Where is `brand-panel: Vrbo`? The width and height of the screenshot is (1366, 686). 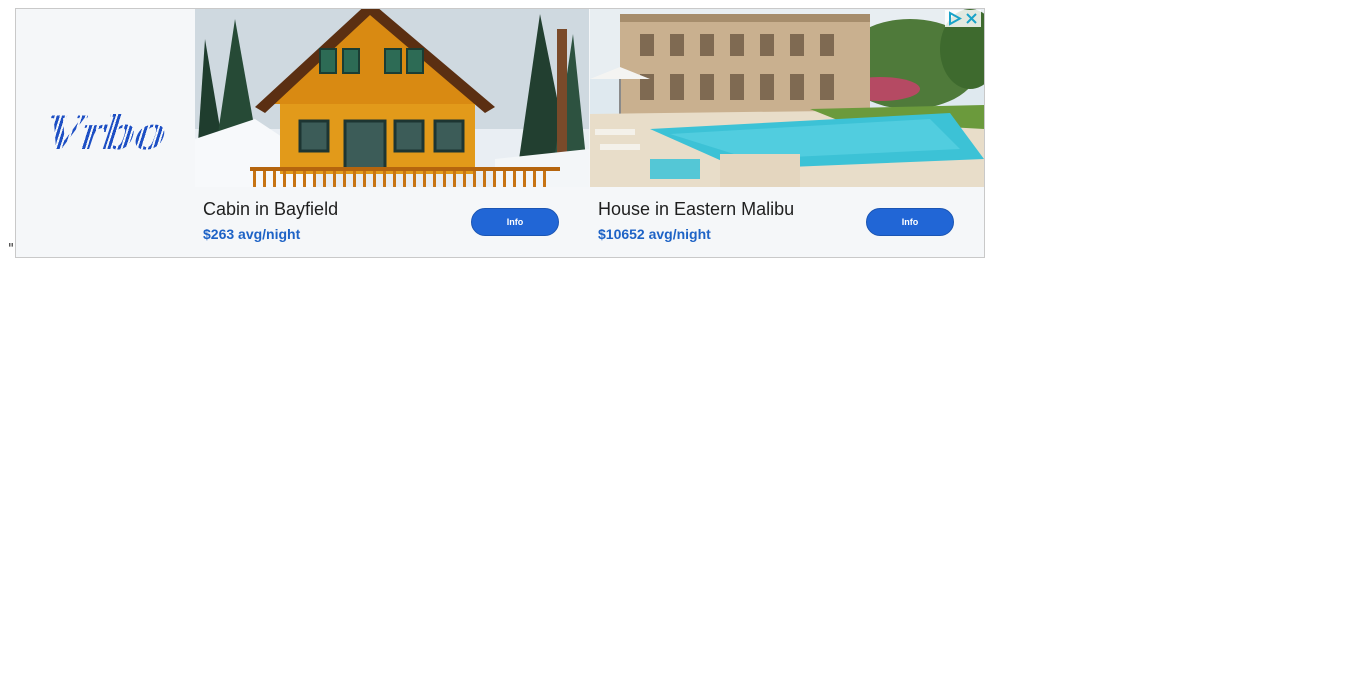 brand-panel: Vrbo is located at coordinates (105, 133).